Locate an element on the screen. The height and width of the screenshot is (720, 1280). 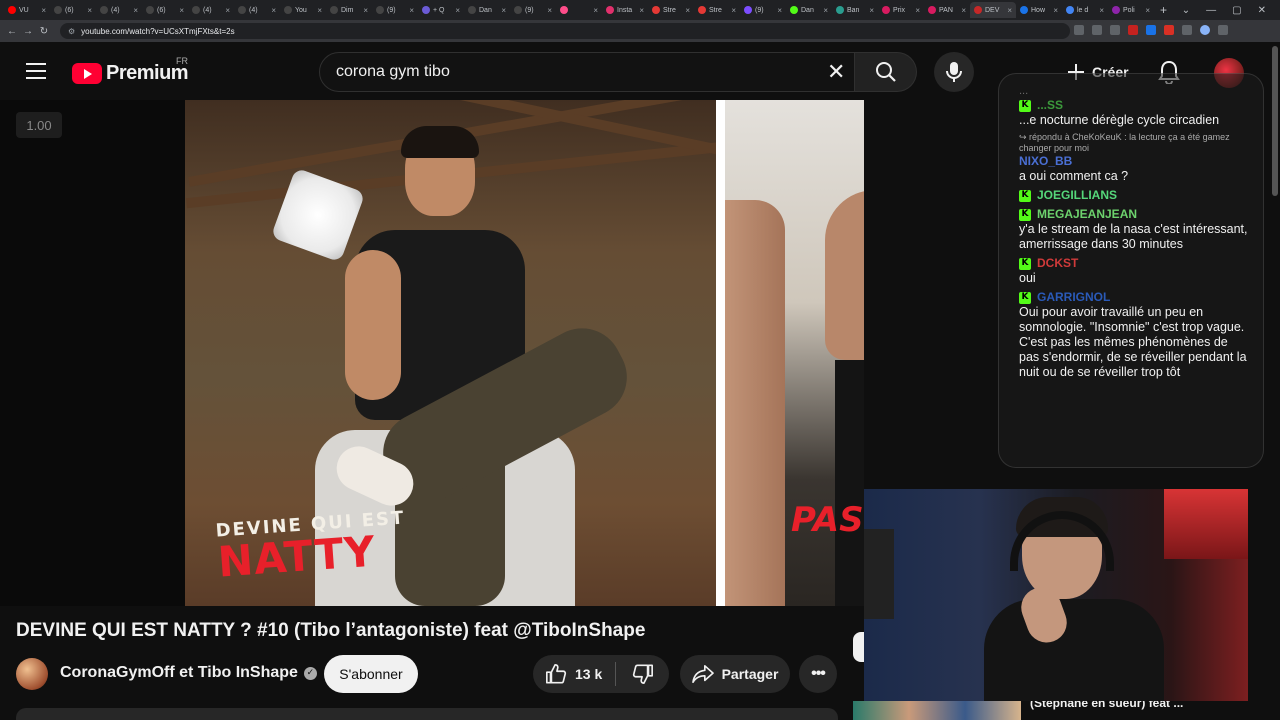
forward-icon: → is located at coordinates (28, 31).